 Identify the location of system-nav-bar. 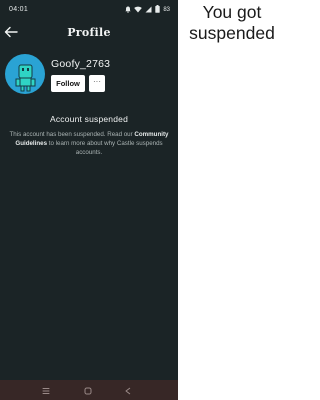
(89, 390).